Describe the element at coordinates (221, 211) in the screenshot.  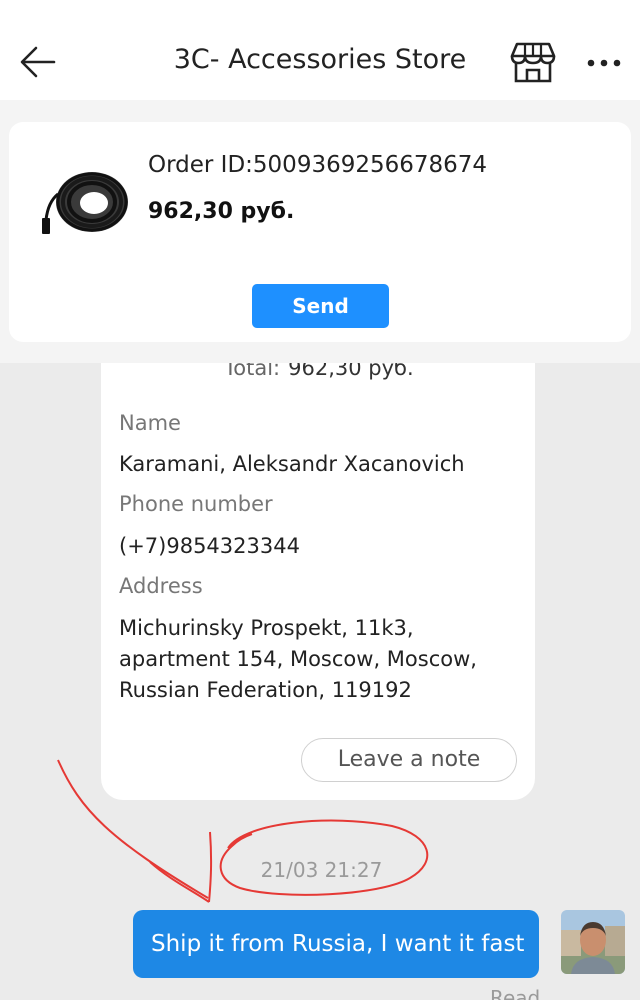
I see `order-price: 962,30 руб.` at that location.